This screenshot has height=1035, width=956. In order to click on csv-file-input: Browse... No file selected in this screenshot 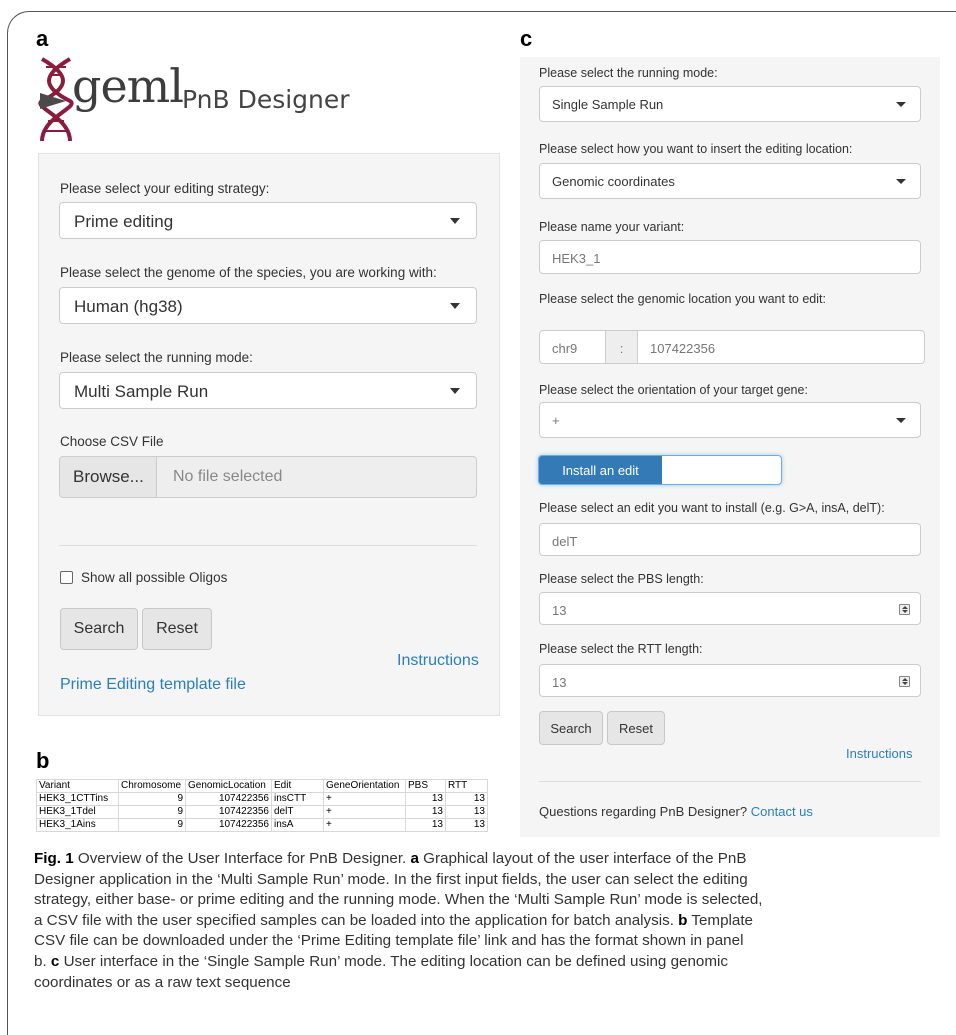, I will do `click(268, 477)`.